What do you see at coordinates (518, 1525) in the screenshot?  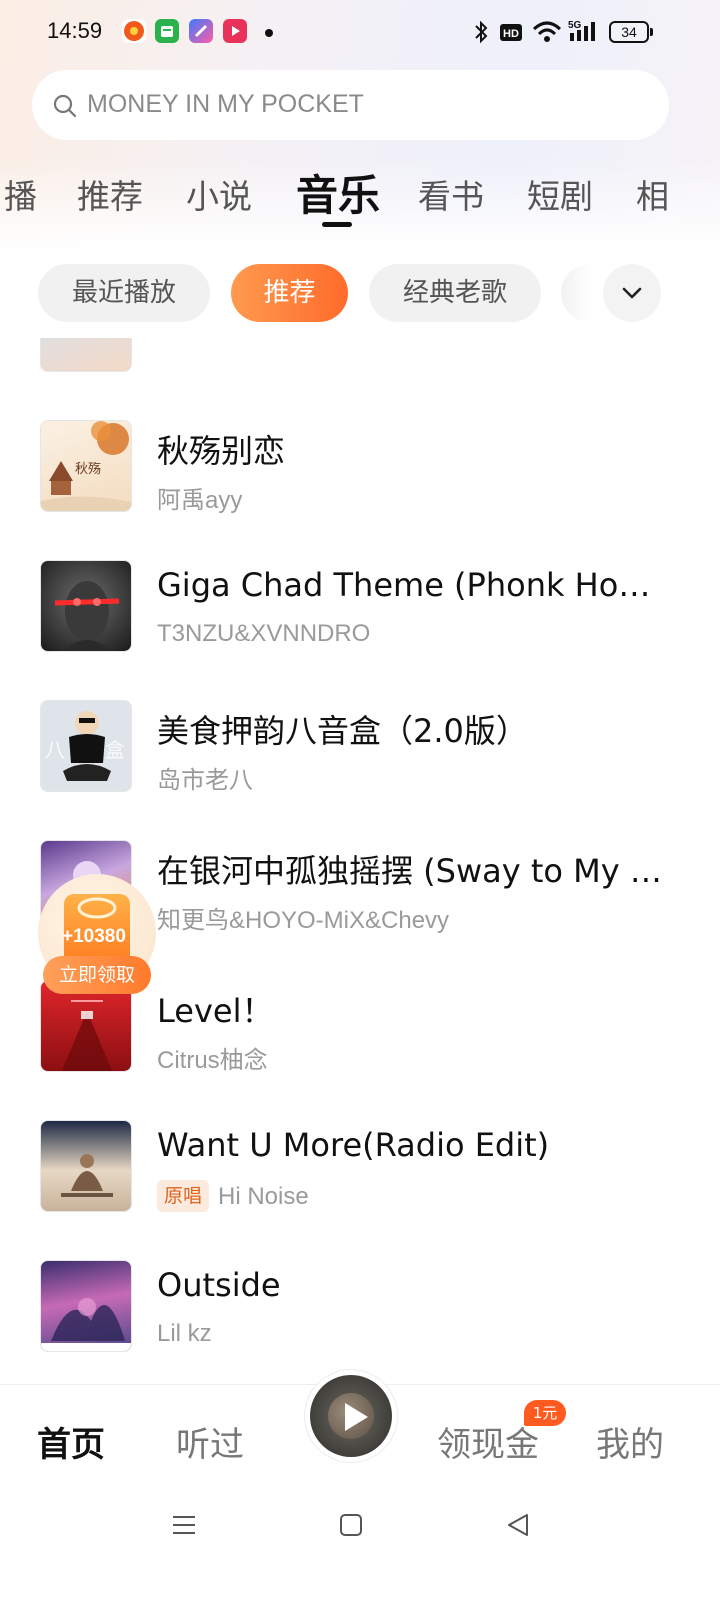 I see `back-icon` at bounding box center [518, 1525].